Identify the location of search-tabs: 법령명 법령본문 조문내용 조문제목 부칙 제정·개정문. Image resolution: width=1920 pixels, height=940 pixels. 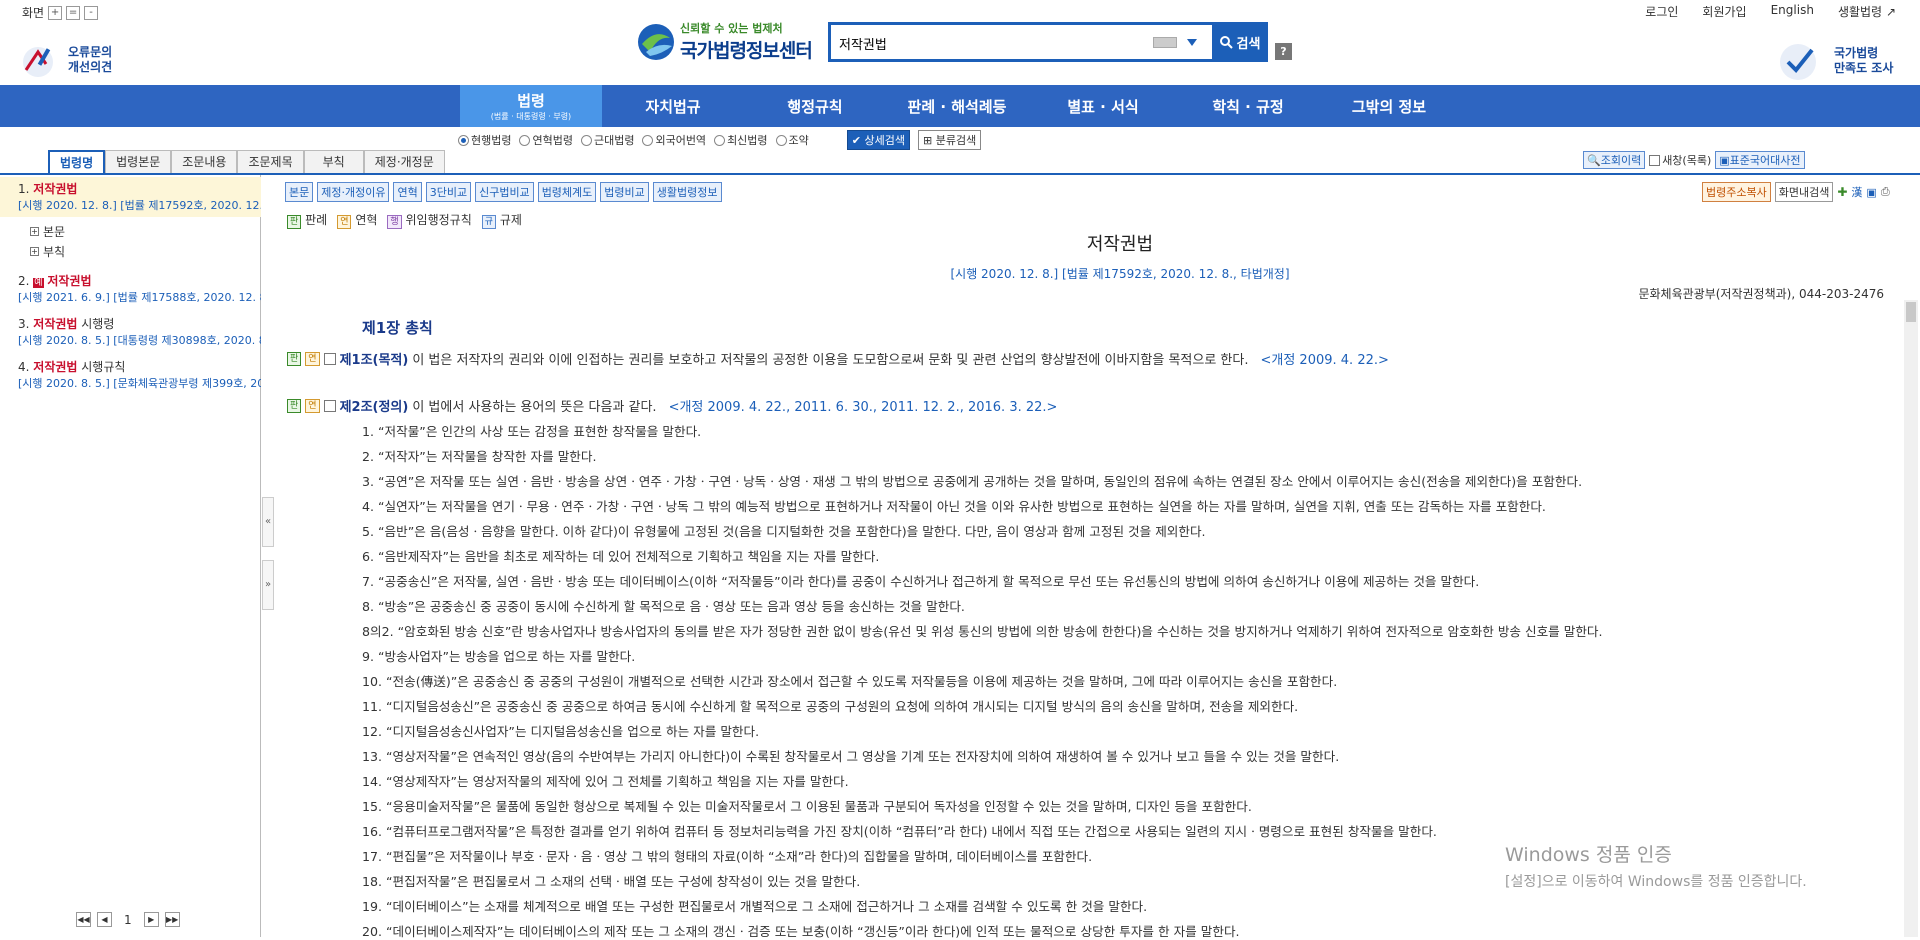
(246, 162).